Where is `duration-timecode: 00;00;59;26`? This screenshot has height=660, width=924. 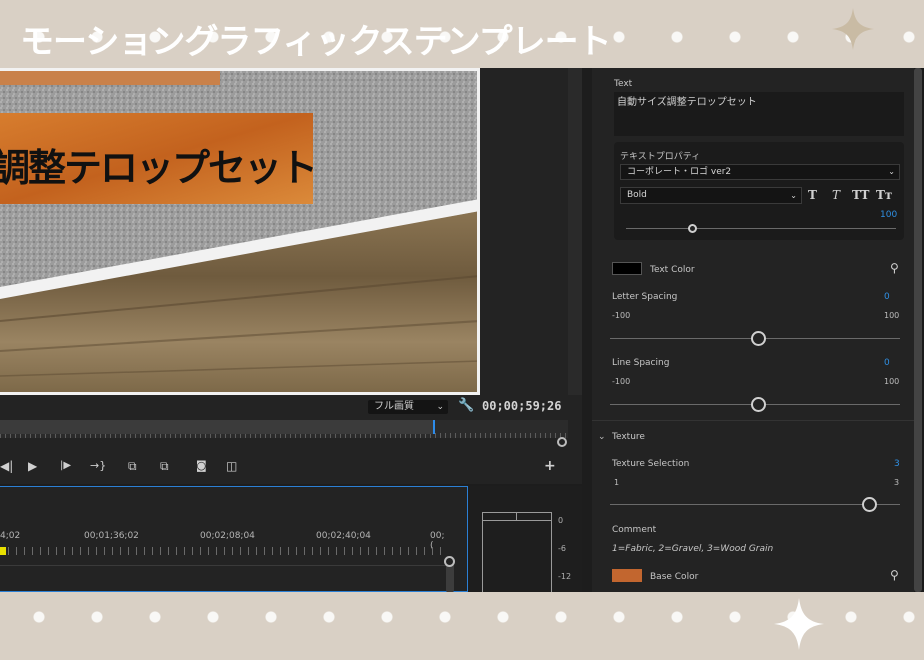 duration-timecode: 00;00;59;26 is located at coordinates (522, 406).